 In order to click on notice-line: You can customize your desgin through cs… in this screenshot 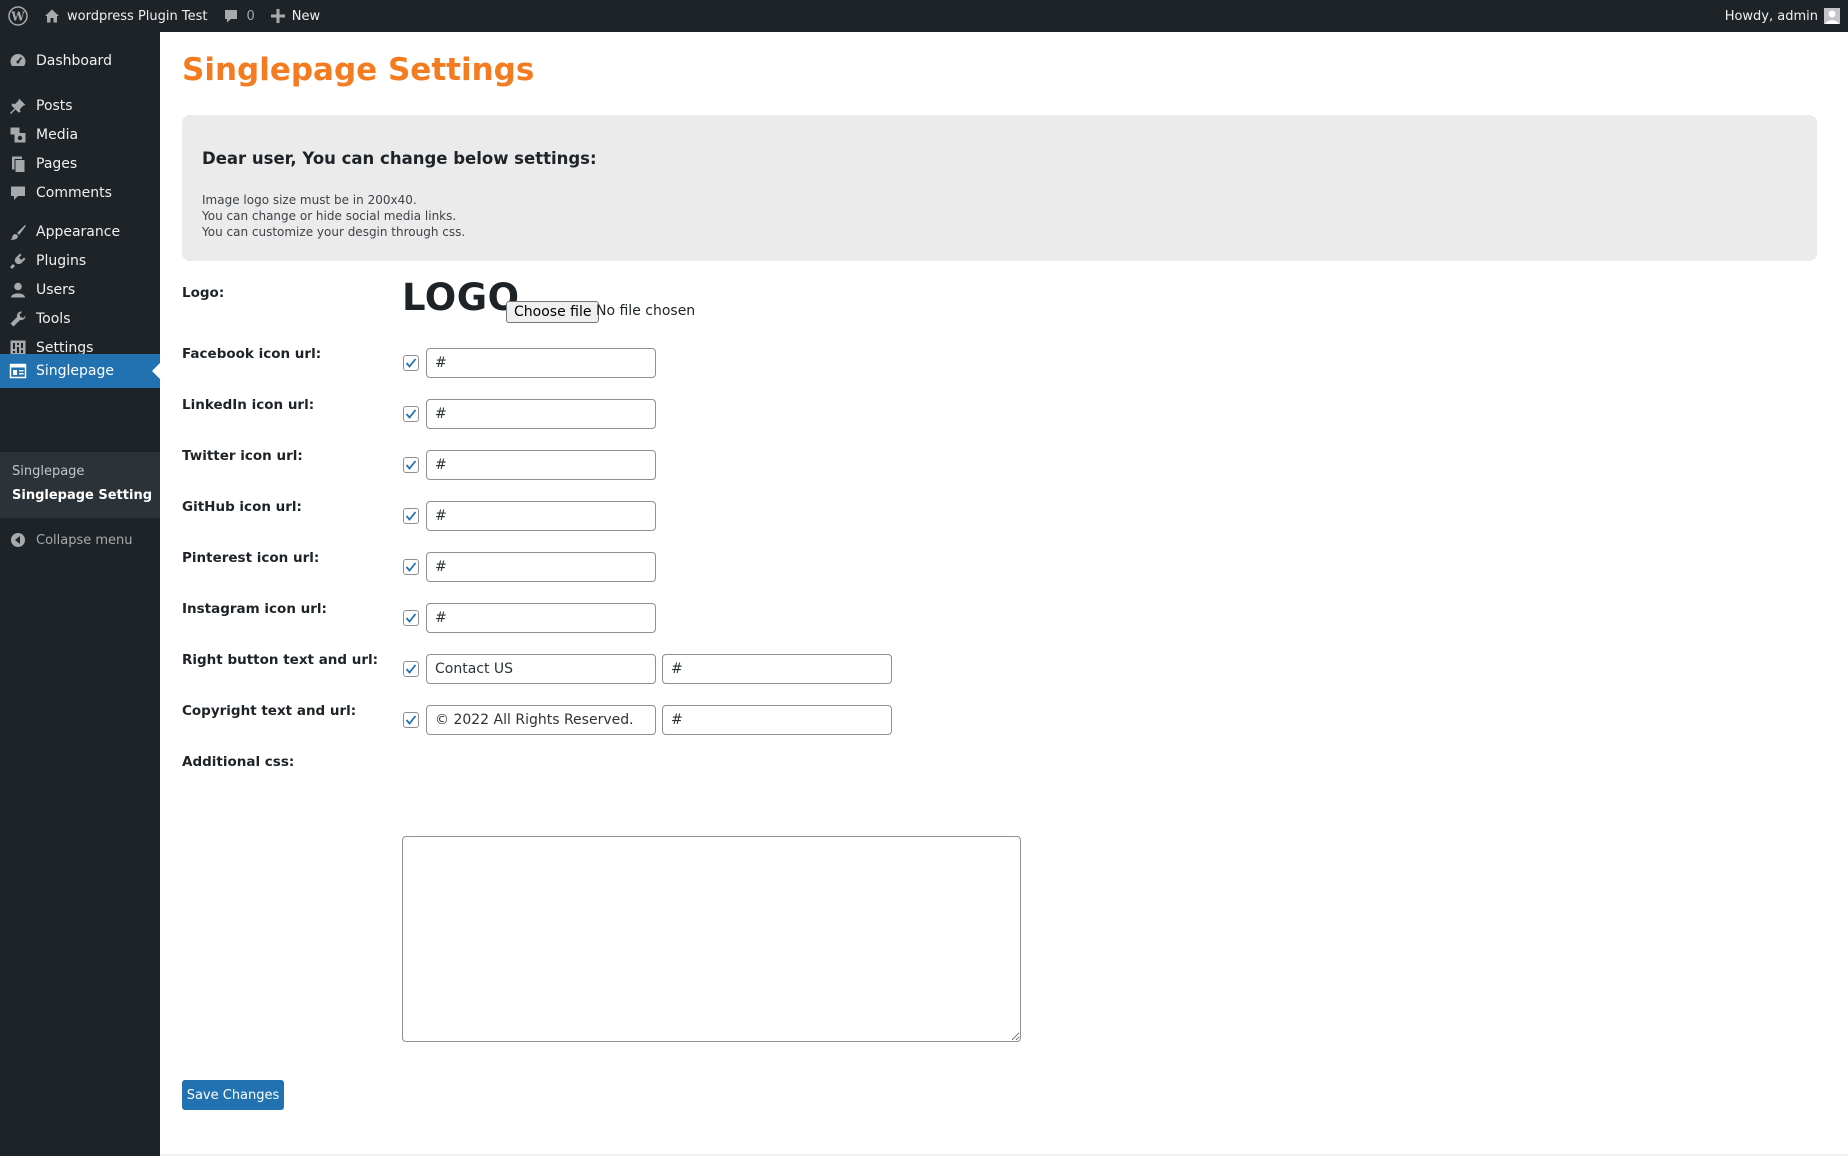, I will do `click(334, 232)`.